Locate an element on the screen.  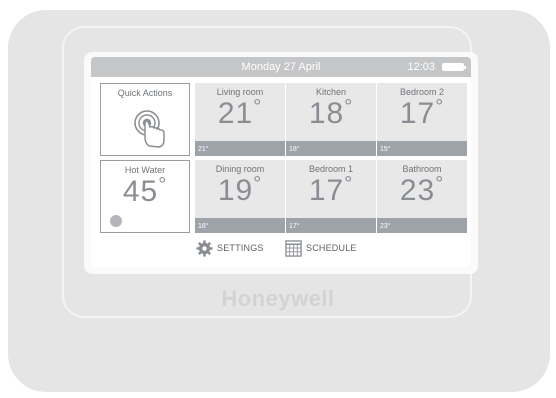
zone-tile-kitchen: Kitchen 18° 18° is located at coordinates (331, 119).